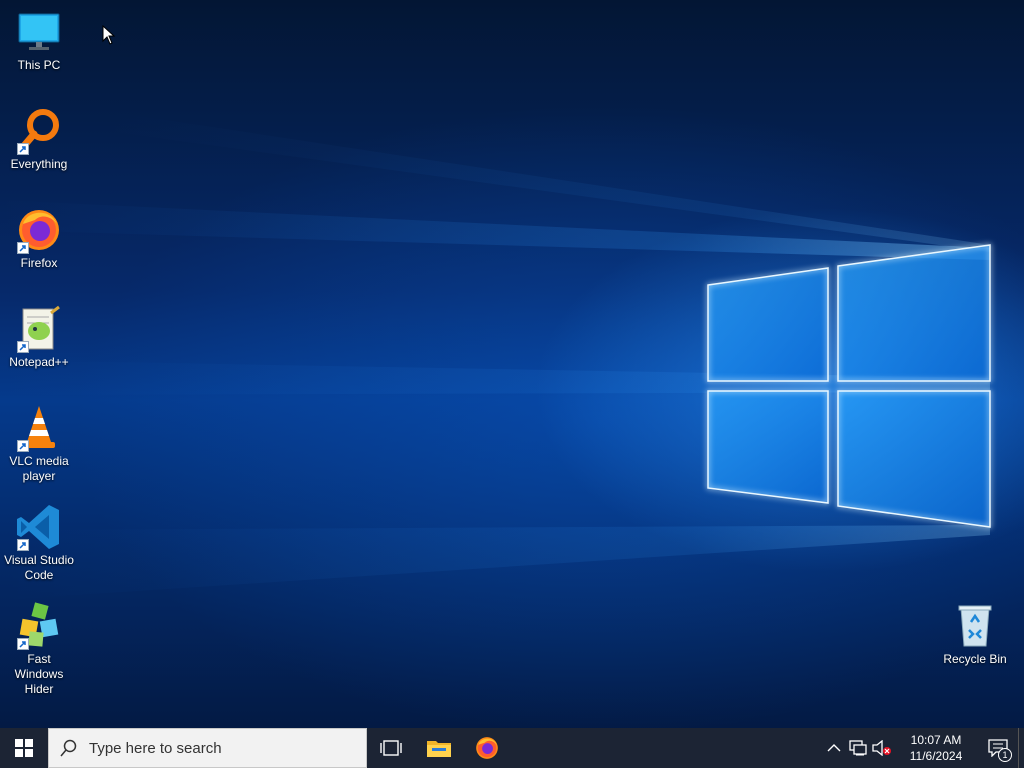 Image resolution: width=1024 pixels, height=768 pixels. I want to click on desktop-icon-vlc: VLC media player, so click(39, 444).